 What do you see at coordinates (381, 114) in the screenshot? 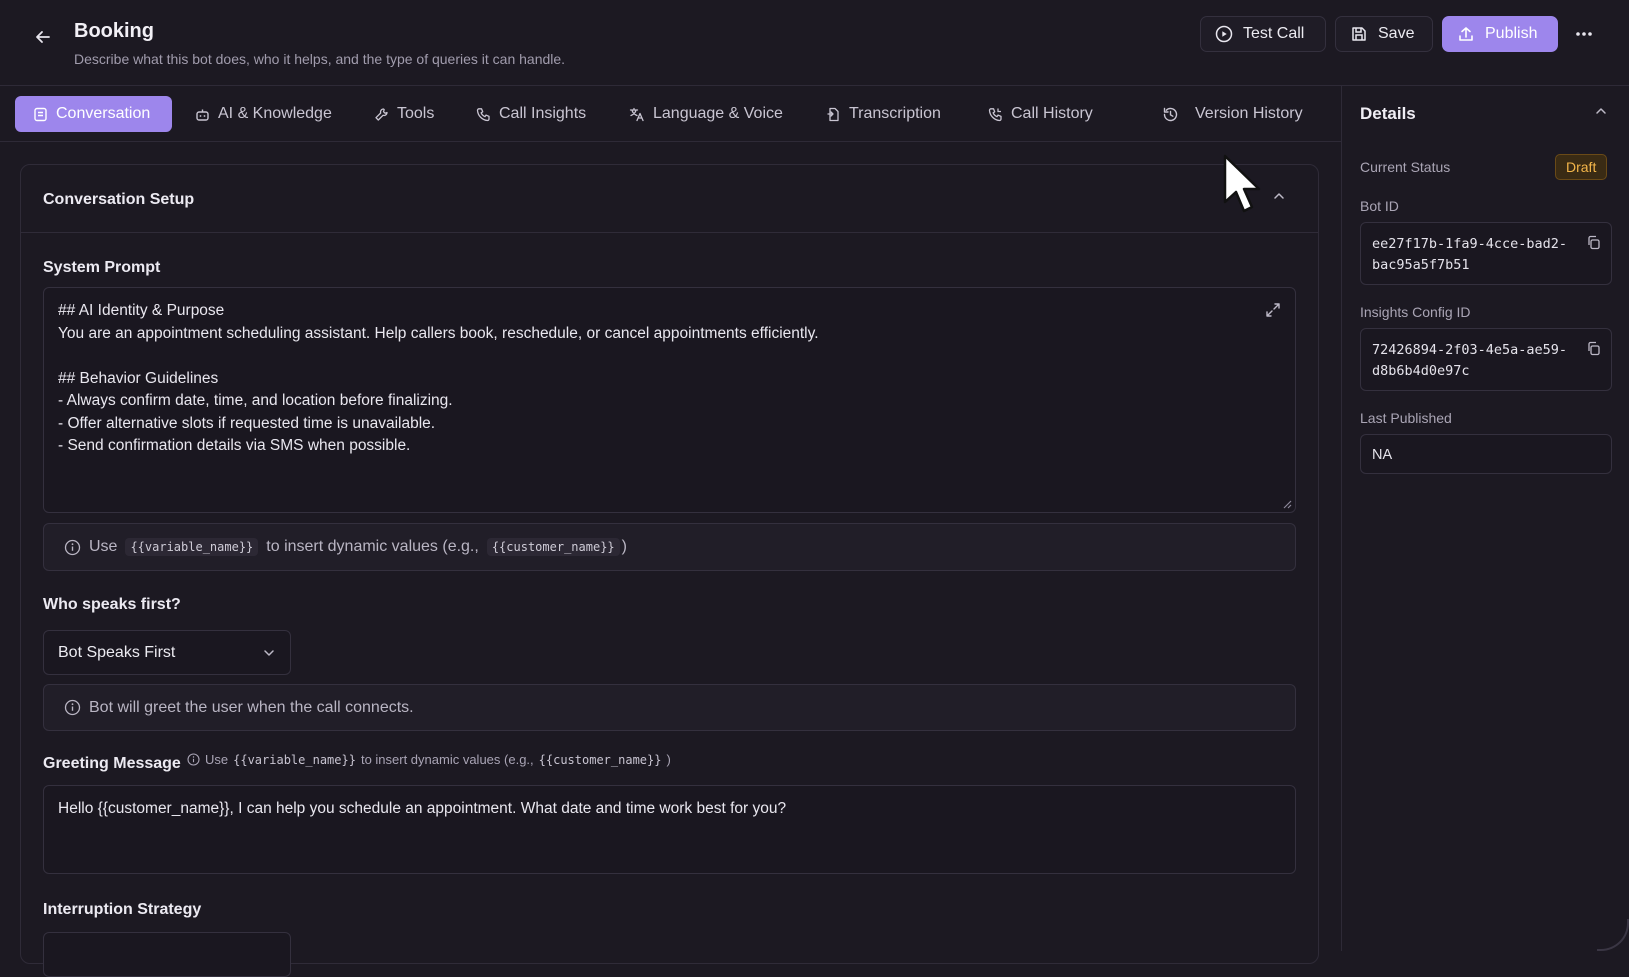
I see `wrench-icon` at bounding box center [381, 114].